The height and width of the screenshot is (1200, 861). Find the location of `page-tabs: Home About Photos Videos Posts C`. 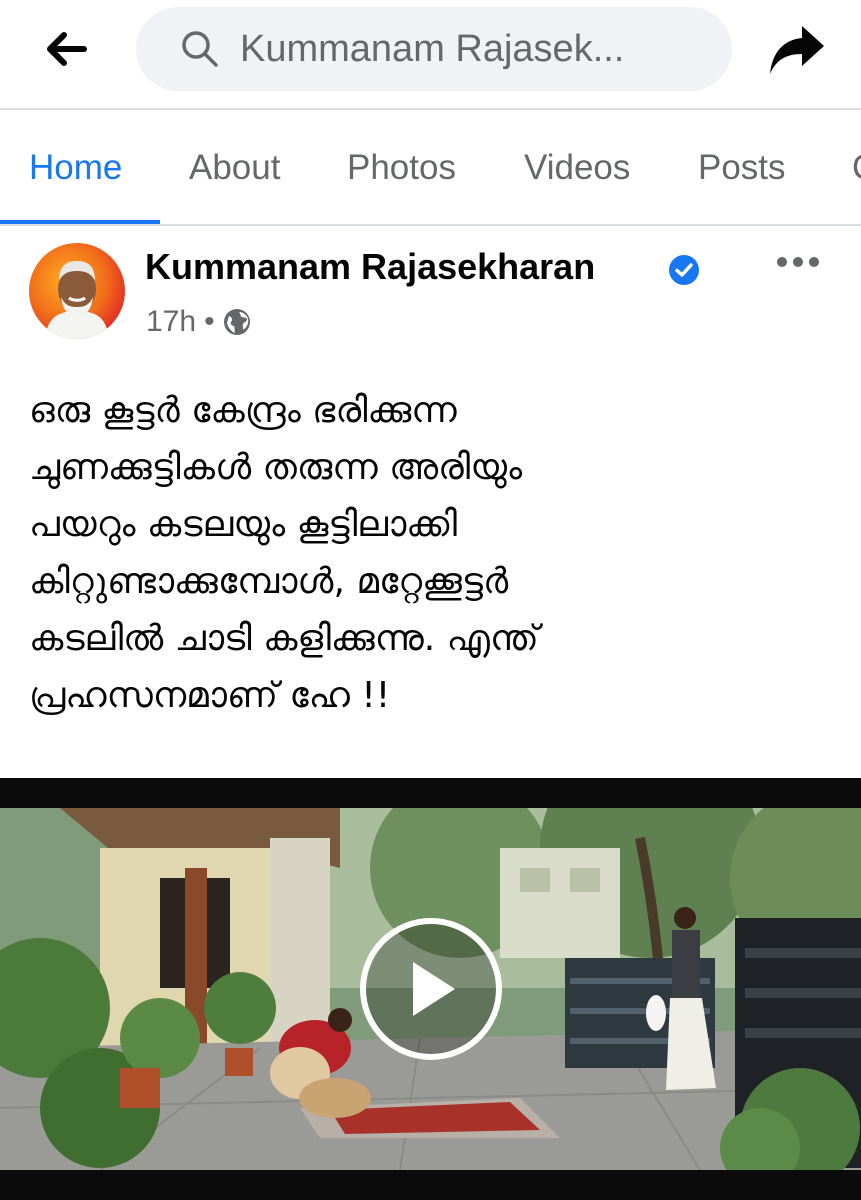

page-tabs: Home About Photos Videos Posts C is located at coordinates (430, 169).